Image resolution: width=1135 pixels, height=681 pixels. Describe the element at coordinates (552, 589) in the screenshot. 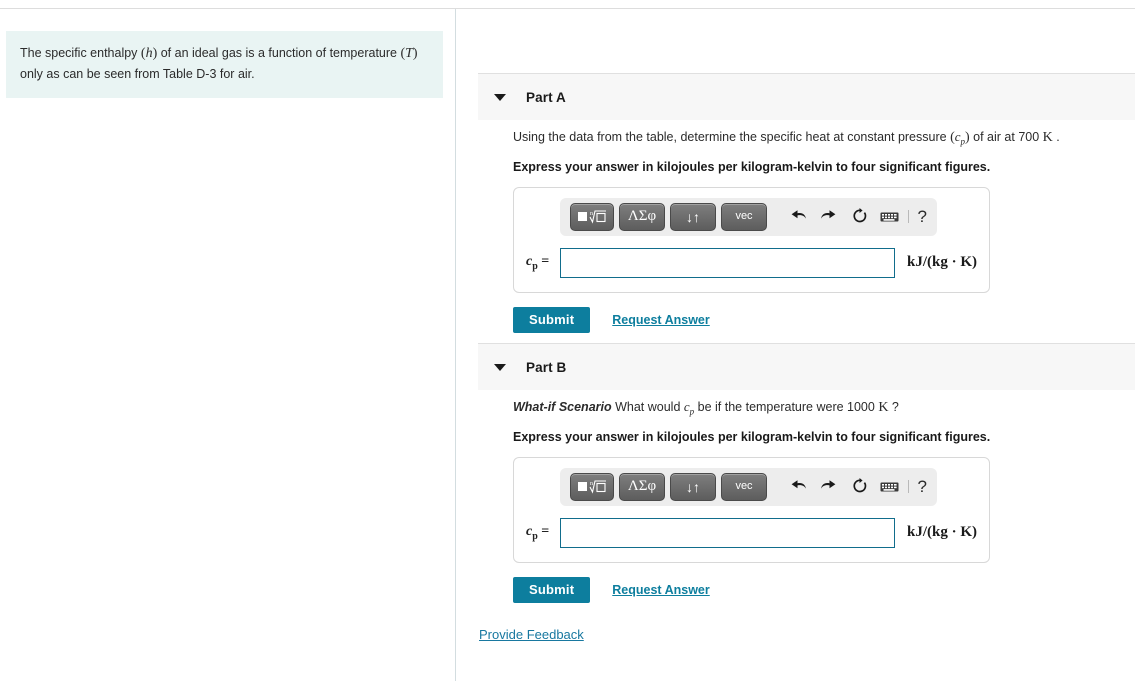

I see `part-b-submit-button: Submit` at that location.